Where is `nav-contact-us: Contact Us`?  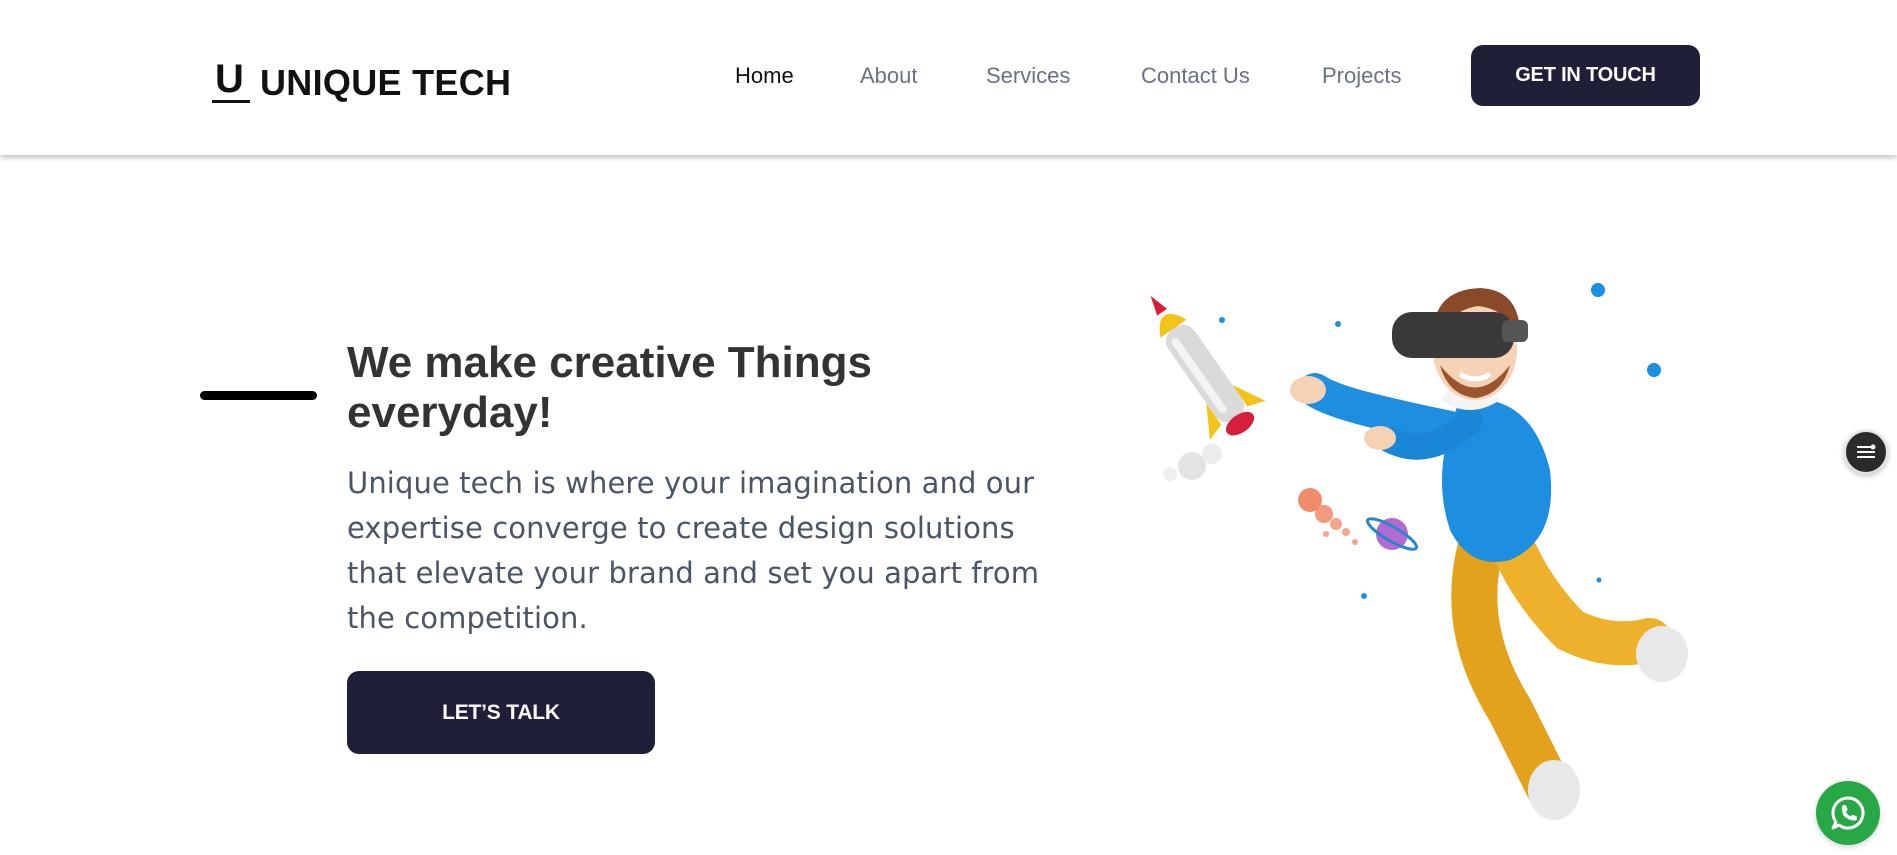 nav-contact-us: Contact Us is located at coordinates (1195, 76).